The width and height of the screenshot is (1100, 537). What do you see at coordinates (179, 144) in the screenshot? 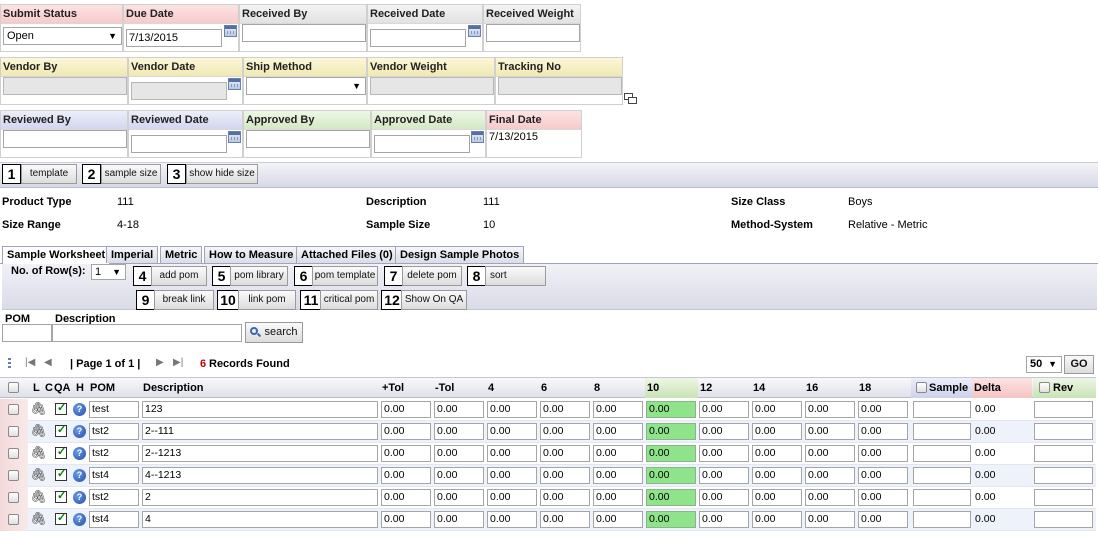
I see `reviewed-date-input` at bounding box center [179, 144].